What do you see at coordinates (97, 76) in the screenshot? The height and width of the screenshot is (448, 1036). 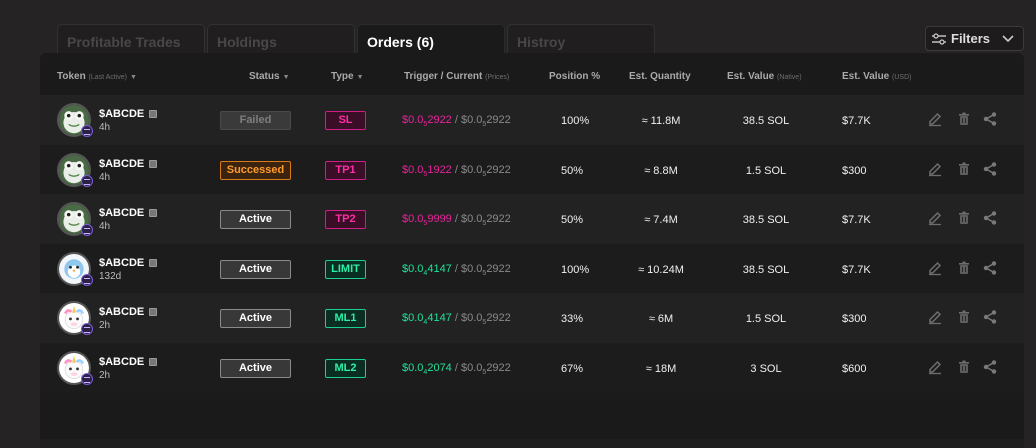 I see `column-token: Token (Last Active) ▼` at bounding box center [97, 76].